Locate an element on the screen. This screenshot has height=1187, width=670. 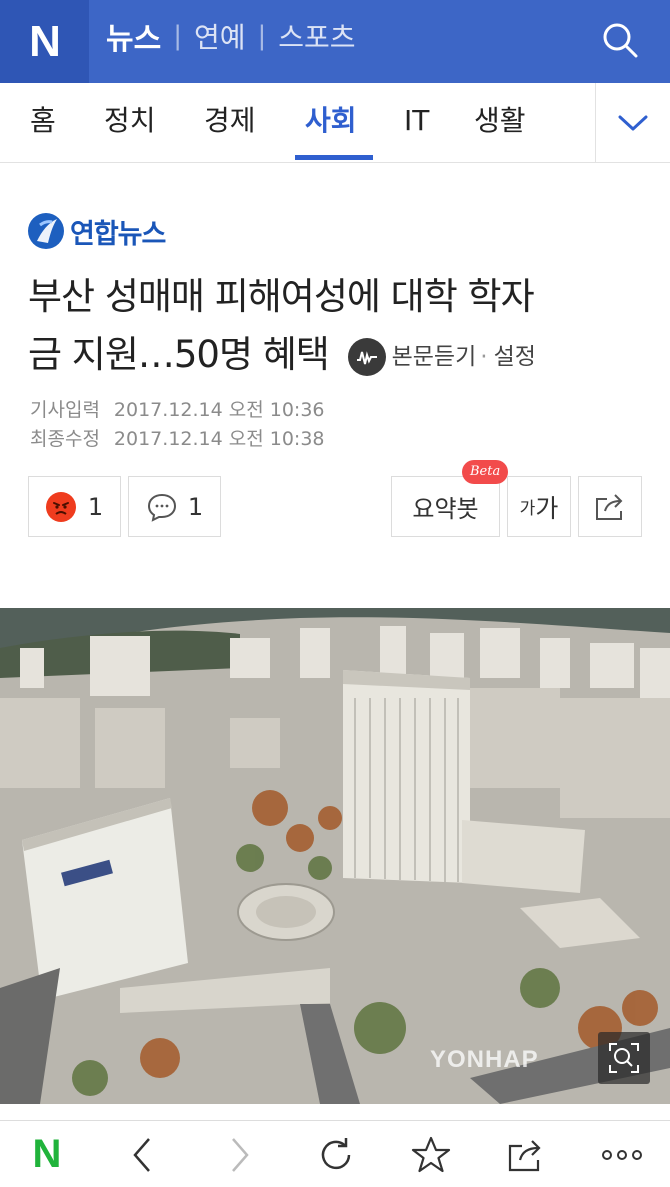
modified-row: 최종수정 2017.12.14 오전 10:38 is located at coordinates (177, 439).